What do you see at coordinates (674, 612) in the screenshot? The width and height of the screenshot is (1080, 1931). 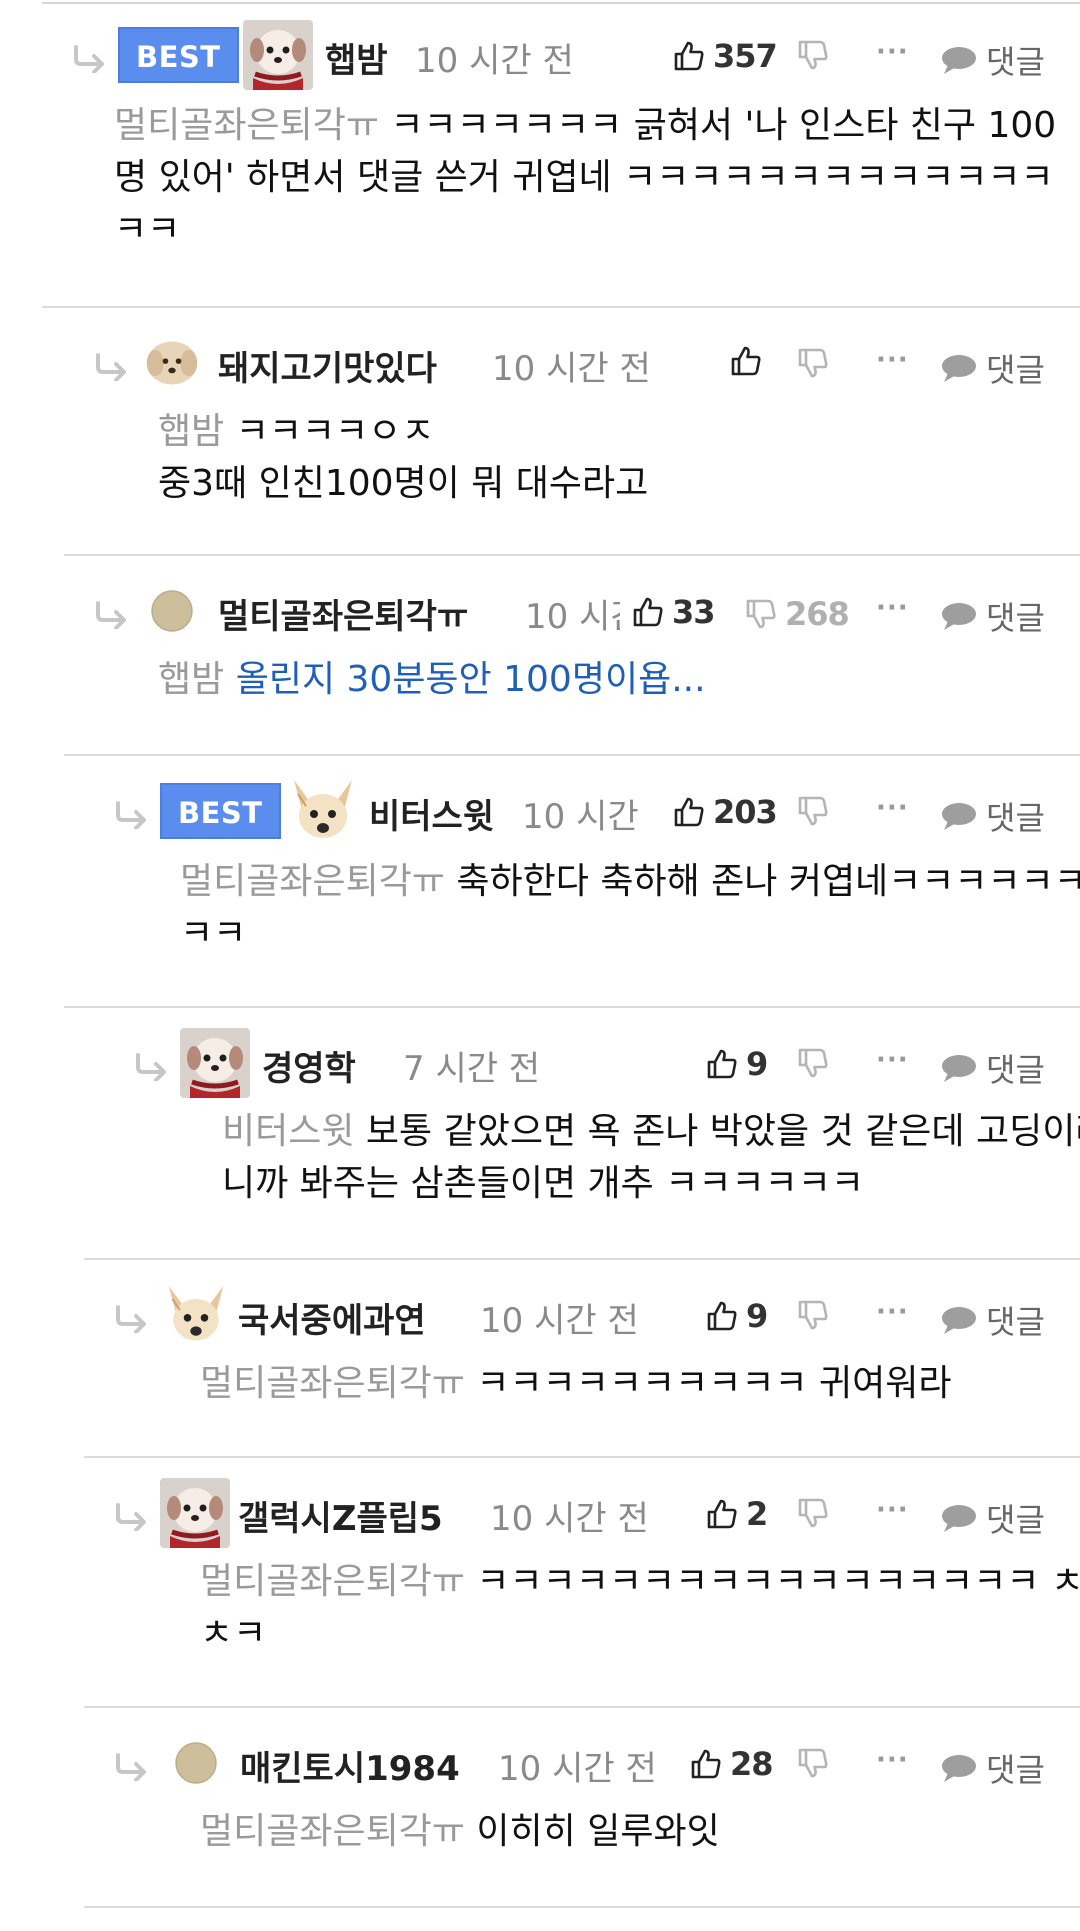 I see `like-button: 33` at bounding box center [674, 612].